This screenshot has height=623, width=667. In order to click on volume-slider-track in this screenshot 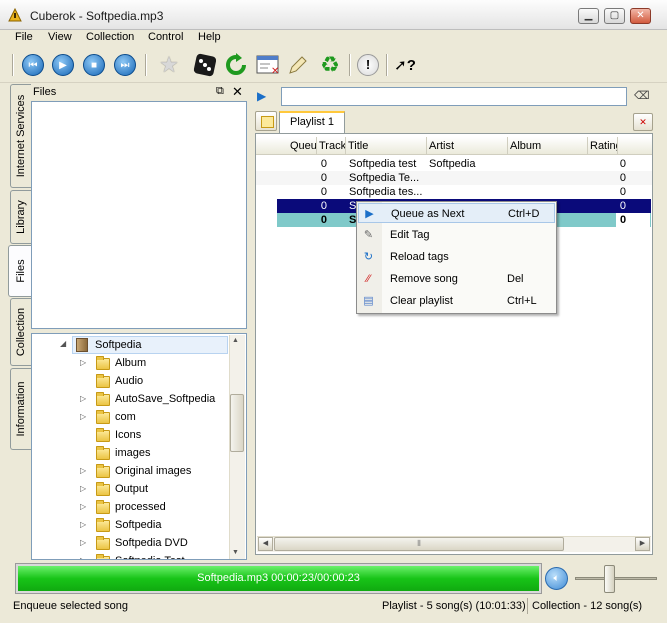, I will do `click(616, 578)`.